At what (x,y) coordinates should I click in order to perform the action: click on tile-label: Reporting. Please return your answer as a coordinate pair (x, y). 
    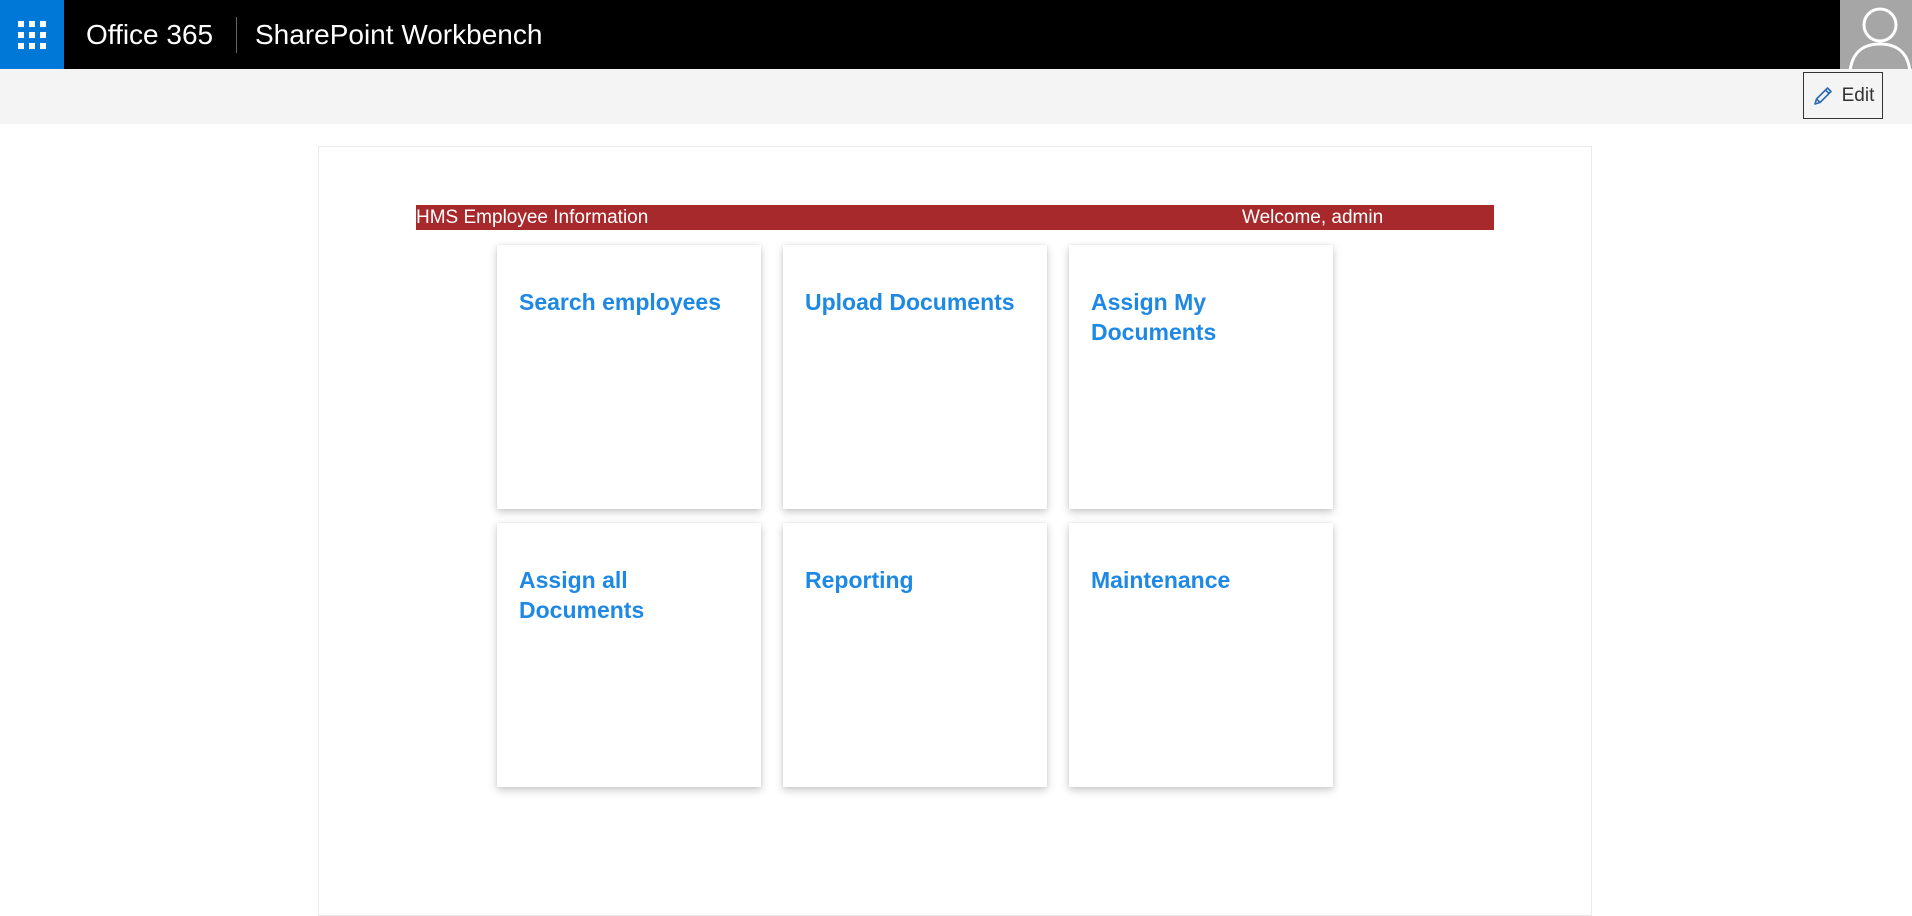
    Looking at the image, I should click on (859, 580).